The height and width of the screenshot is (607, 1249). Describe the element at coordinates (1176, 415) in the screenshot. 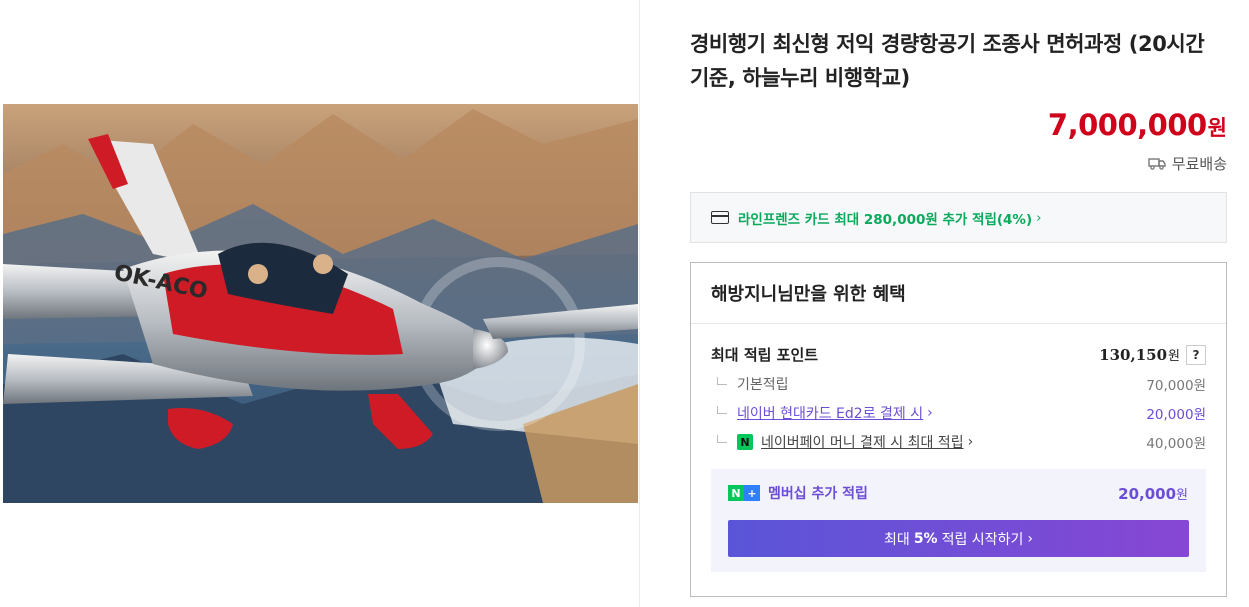

I see `benefit-item-value: 20,000원` at that location.